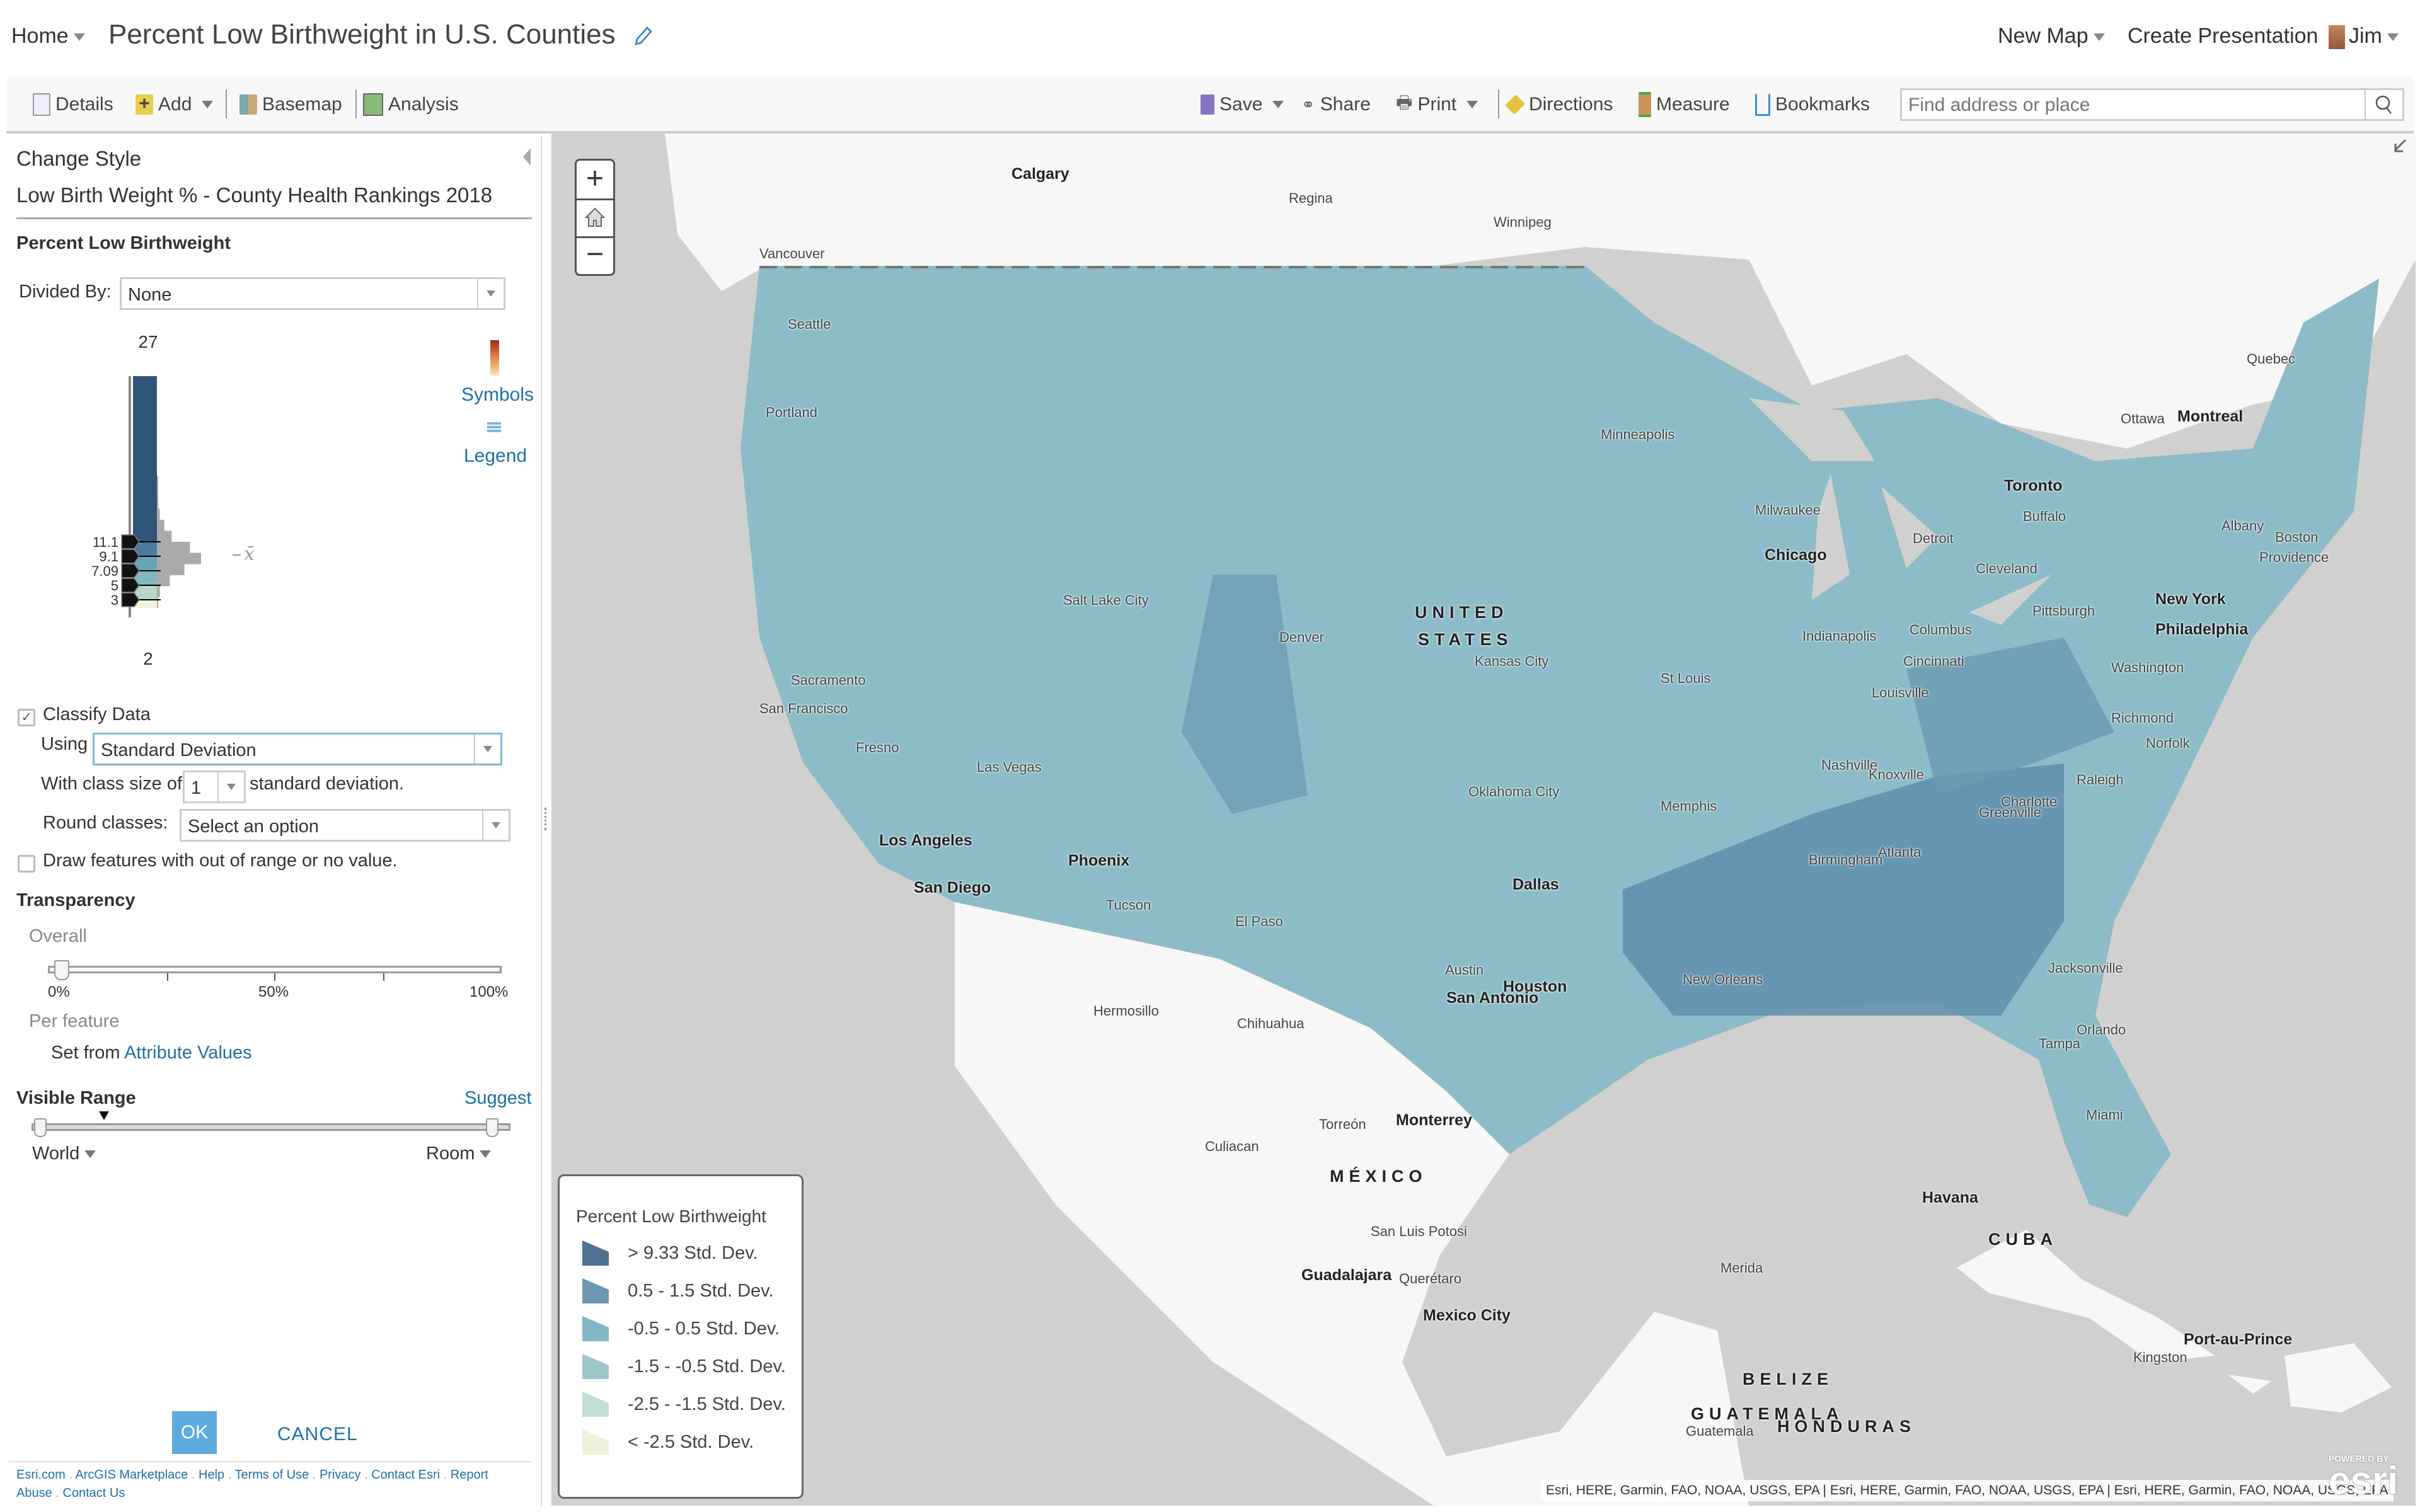 The width and height of the screenshot is (2420, 1512). I want to click on legend-item-label: -2.5 - -1.5 Std. Dev., so click(707, 1404).